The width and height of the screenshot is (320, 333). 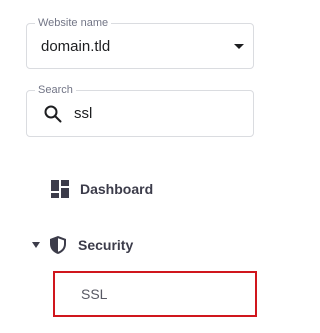 What do you see at coordinates (106, 245) in the screenshot?
I see `sidebar-item-label: Security` at bounding box center [106, 245].